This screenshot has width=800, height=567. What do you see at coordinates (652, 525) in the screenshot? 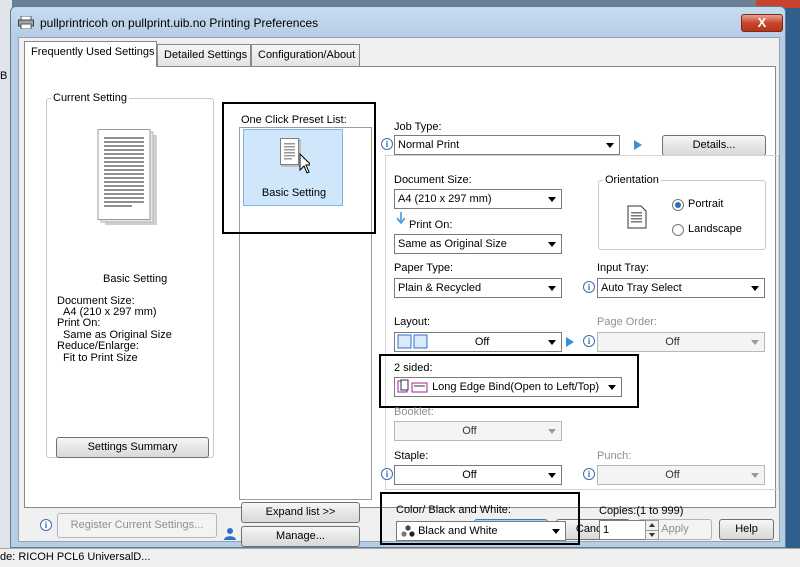
I see `stepper-up-icon` at bounding box center [652, 525].